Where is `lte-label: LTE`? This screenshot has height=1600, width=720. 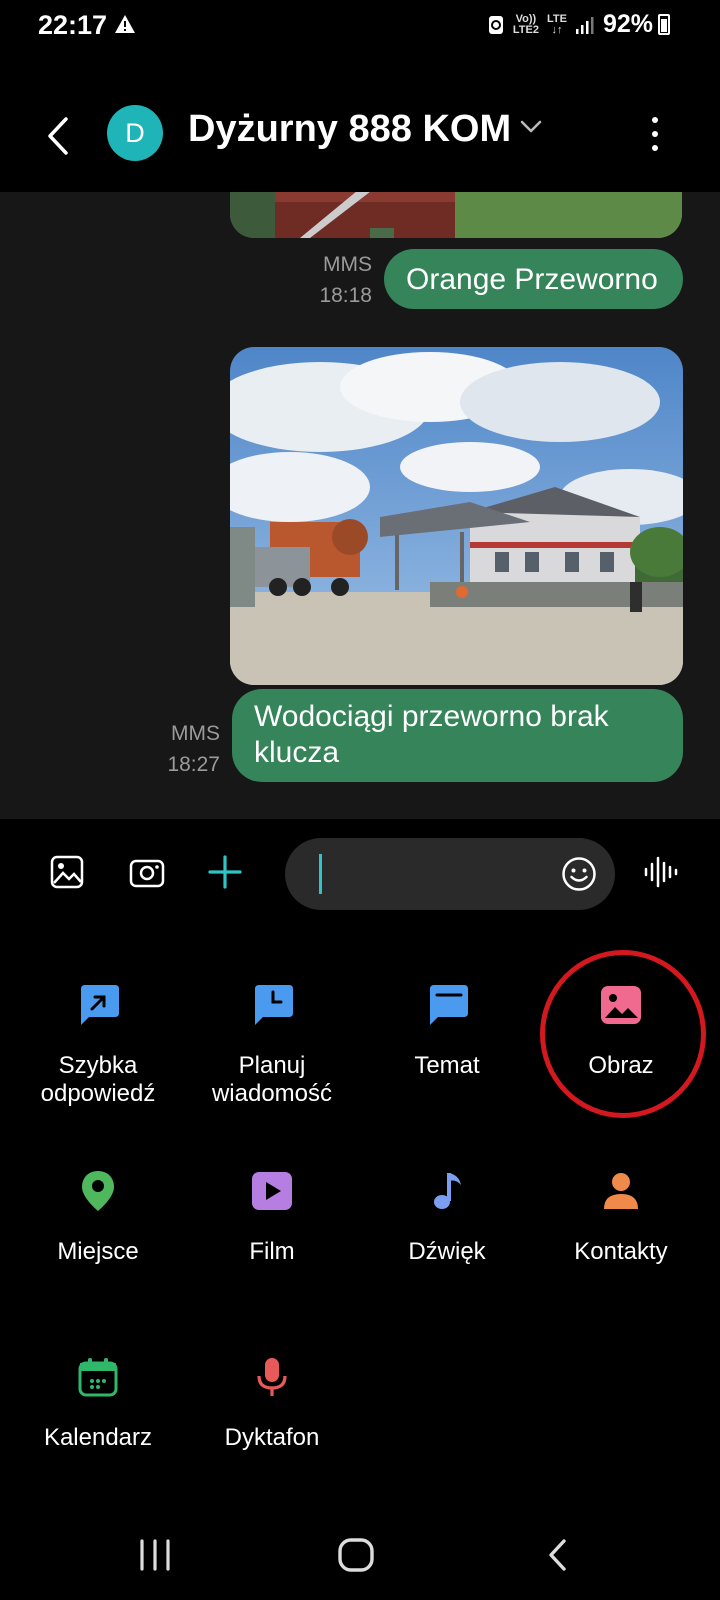 lte-label: LTE is located at coordinates (556, 18).